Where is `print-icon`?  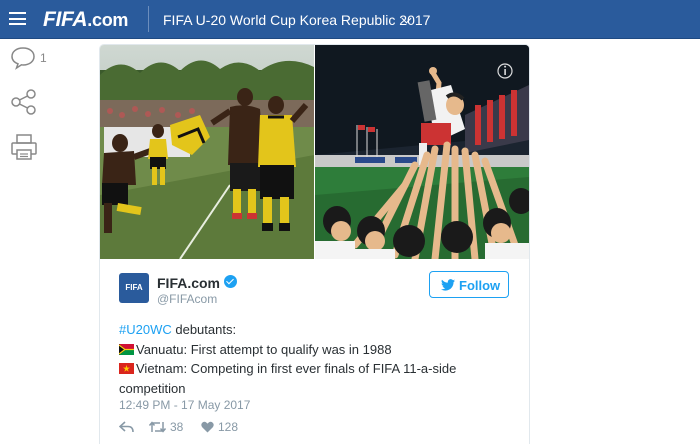
print-icon is located at coordinates (24, 149).